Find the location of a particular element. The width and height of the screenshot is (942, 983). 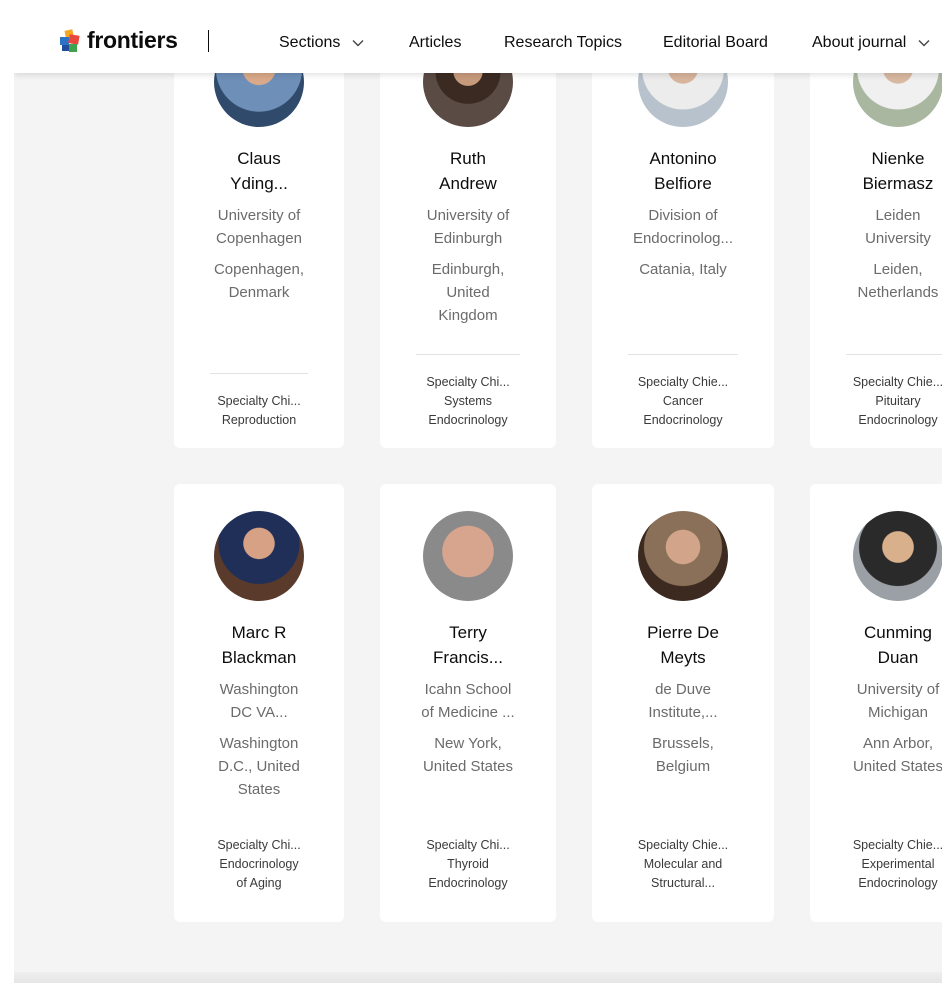

logo-text: frontiers is located at coordinates (132, 40).